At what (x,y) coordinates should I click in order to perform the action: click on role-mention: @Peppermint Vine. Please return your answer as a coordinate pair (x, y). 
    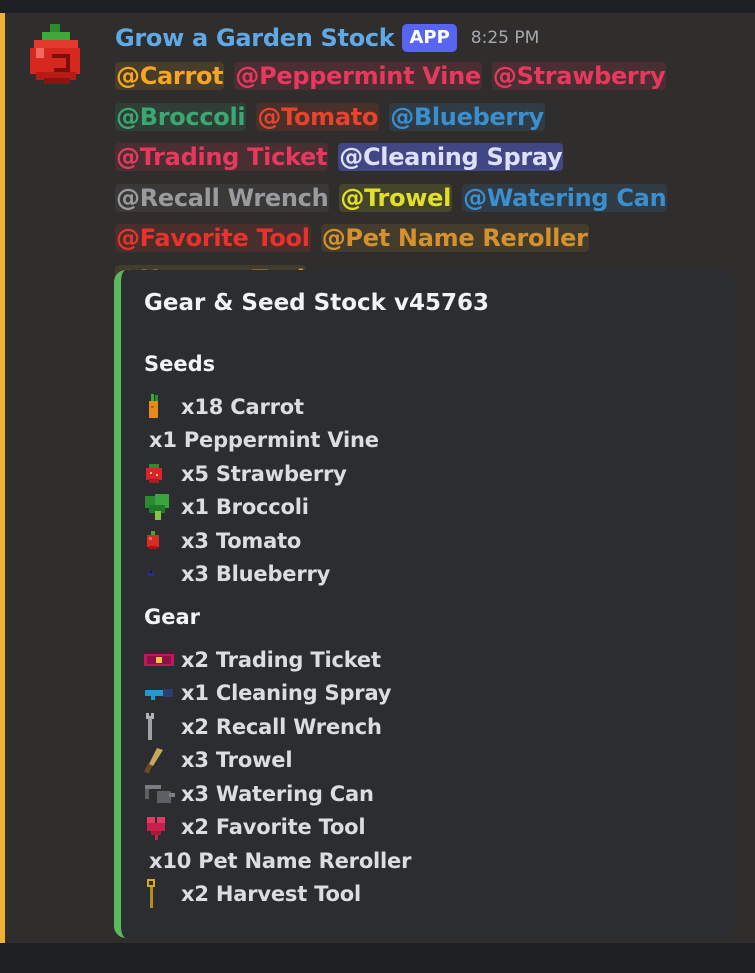
    Looking at the image, I should click on (358, 76).